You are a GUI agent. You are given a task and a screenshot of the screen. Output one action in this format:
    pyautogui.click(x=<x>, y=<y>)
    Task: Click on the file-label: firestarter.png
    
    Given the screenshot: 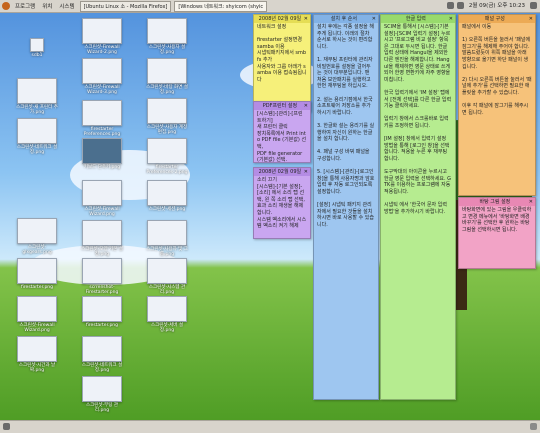 What is the action you would take?
    pyautogui.click(x=102, y=325)
    